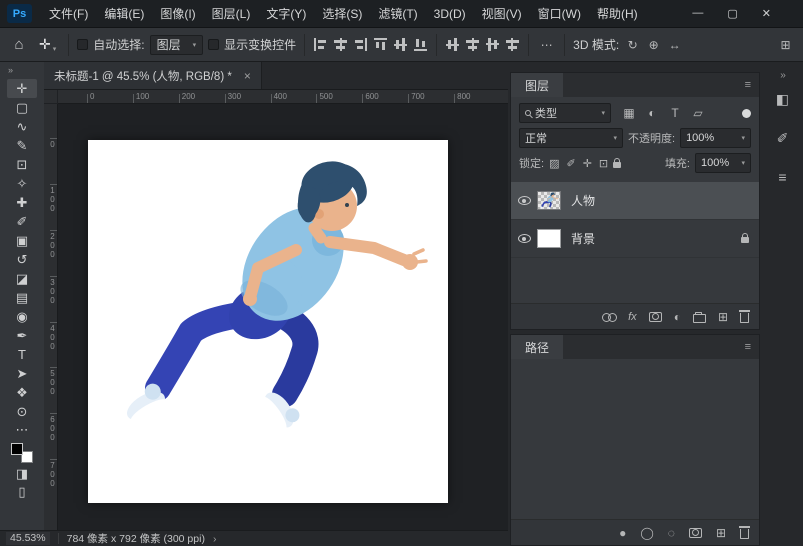 This screenshot has width=803, height=546. I want to click on menu-edit: 编辑(E), so click(124, 14).